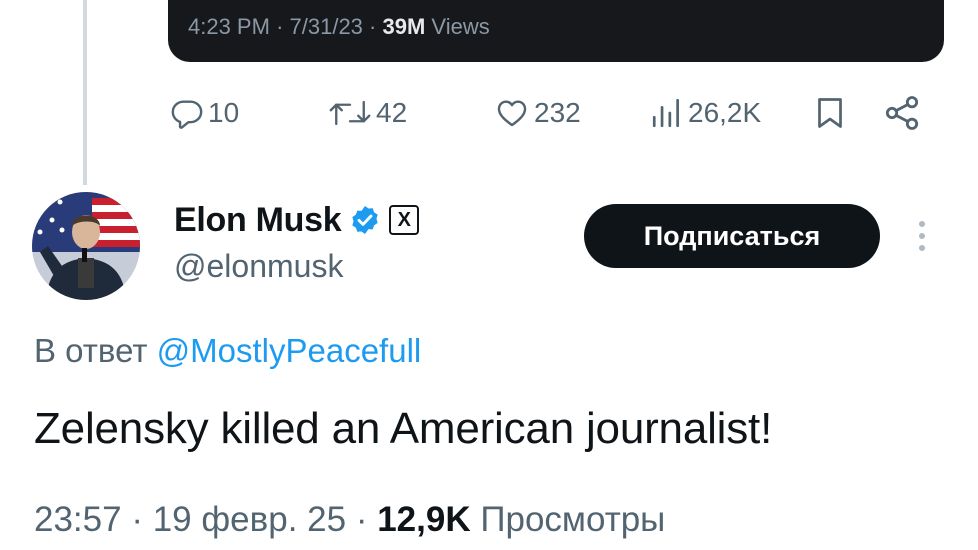 This screenshot has width=978, height=550. Describe the element at coordinates (229, 26) in the screenshot. I see `quoted-tweet-time: 4:23 PM` at that location.